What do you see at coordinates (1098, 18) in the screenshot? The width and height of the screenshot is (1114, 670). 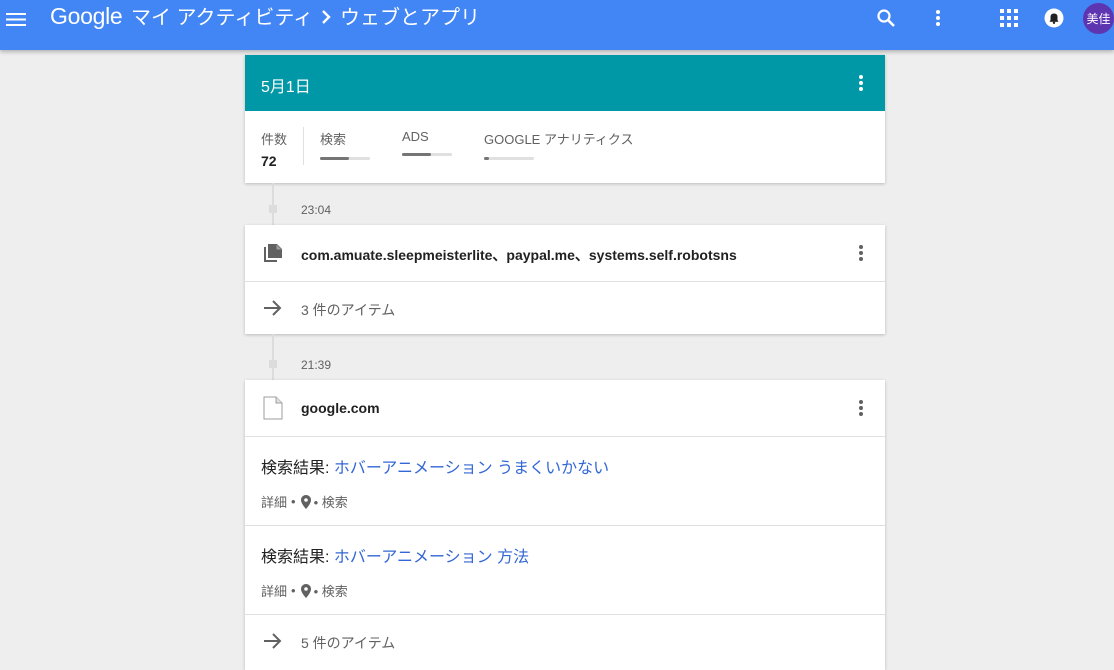 I see `account-avatar: 美佳` at bounding box center [1098, 18].